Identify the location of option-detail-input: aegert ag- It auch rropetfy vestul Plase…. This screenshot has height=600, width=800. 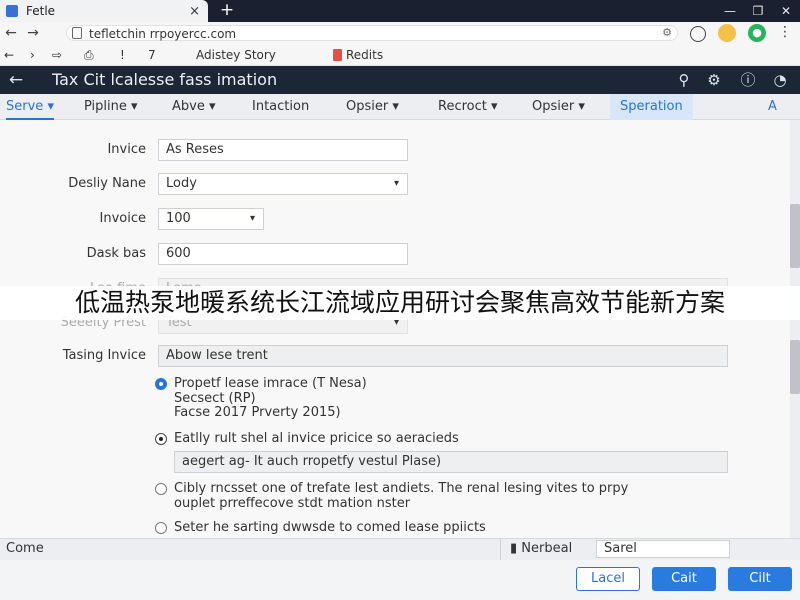
(451, 462).